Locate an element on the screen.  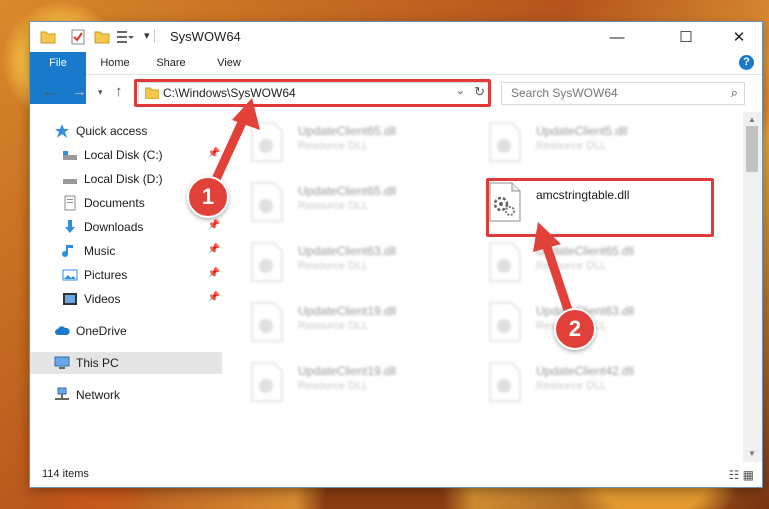
sidebar-item-quick-access: Quick access is located at coordinates (126, 131).